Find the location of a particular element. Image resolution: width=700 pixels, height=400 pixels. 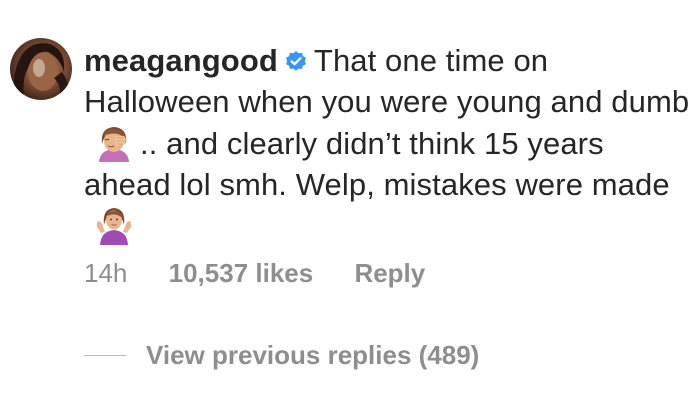

replies-divider is located at coordinates (105, 355).